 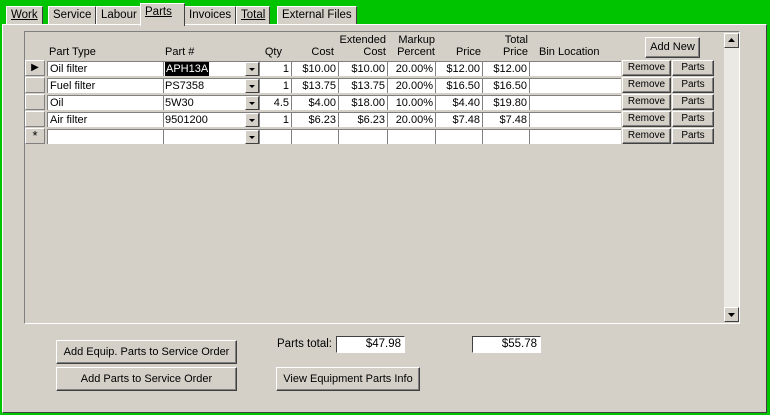 I want to click on view-equipment-parts-button: View Equipment Parts Info, so click(x=348, y=379).